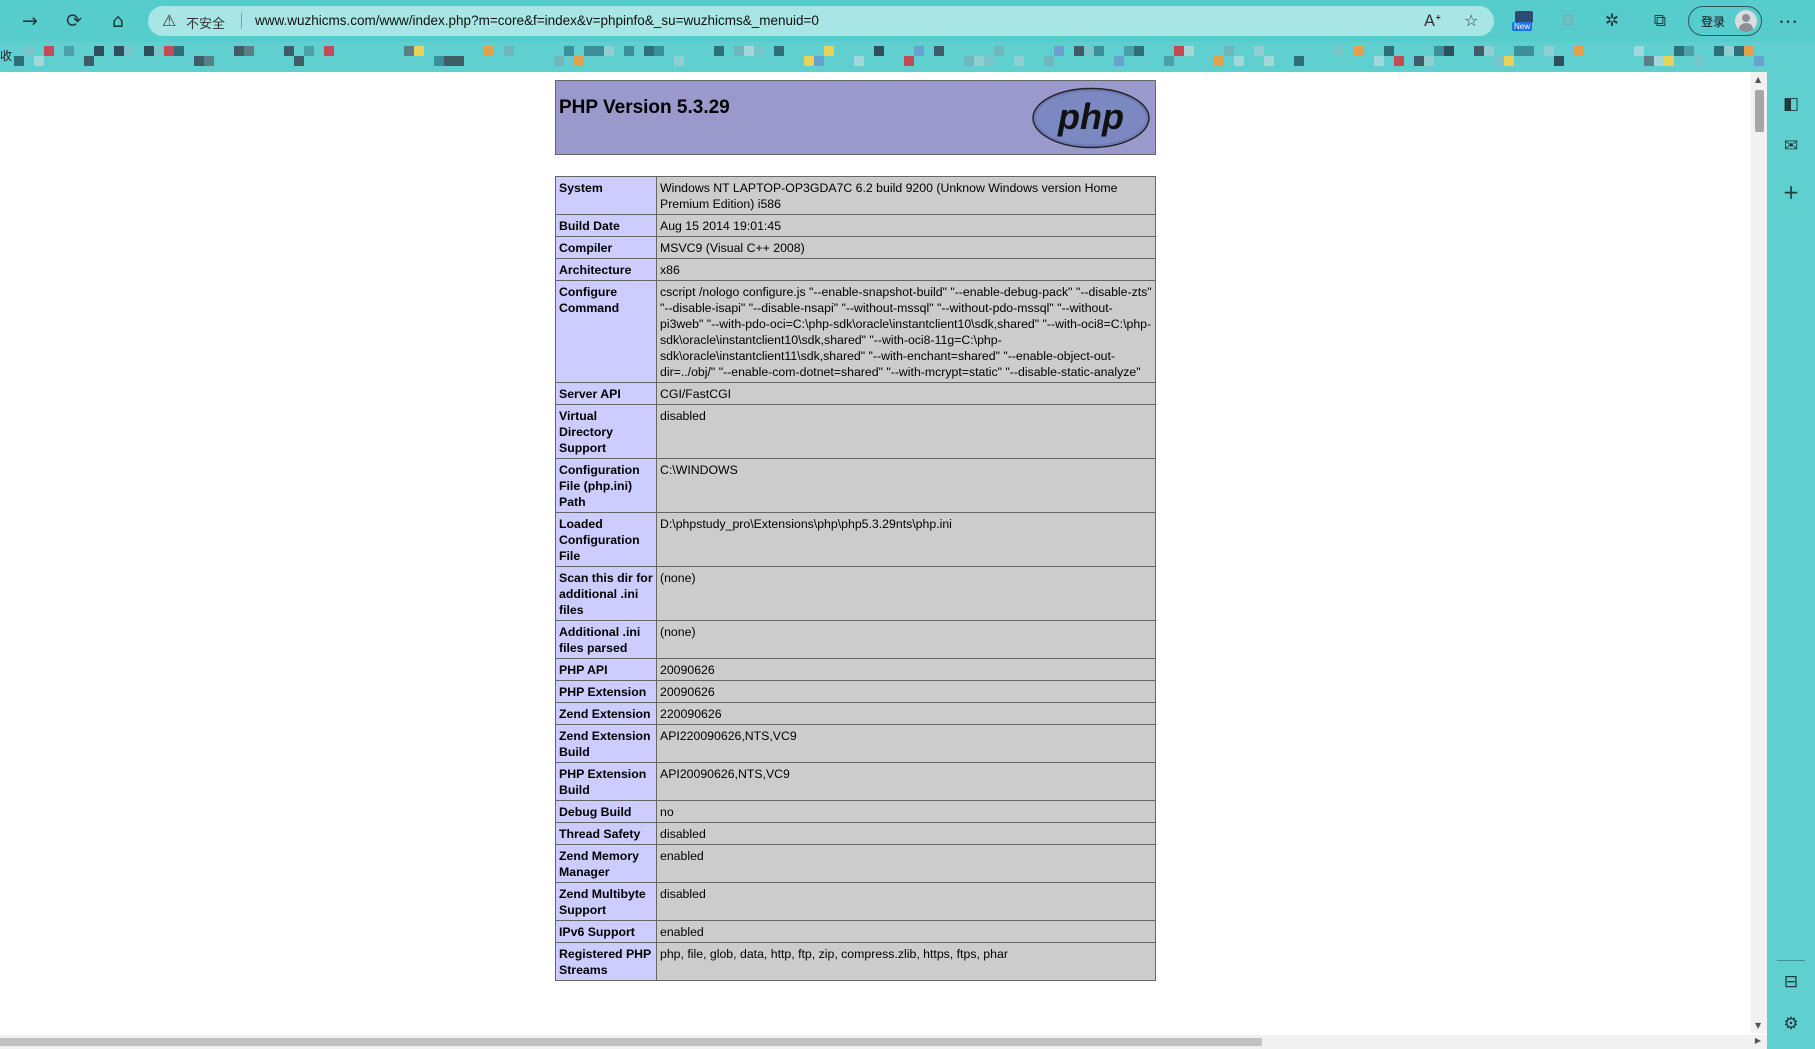 The width and height of the screenshot is (1815, 1049). What do you see at coordinates (631, 1042) in the screenshot?
I see `horizontal-scroll-thumb` at bounding box center [631, 1042].